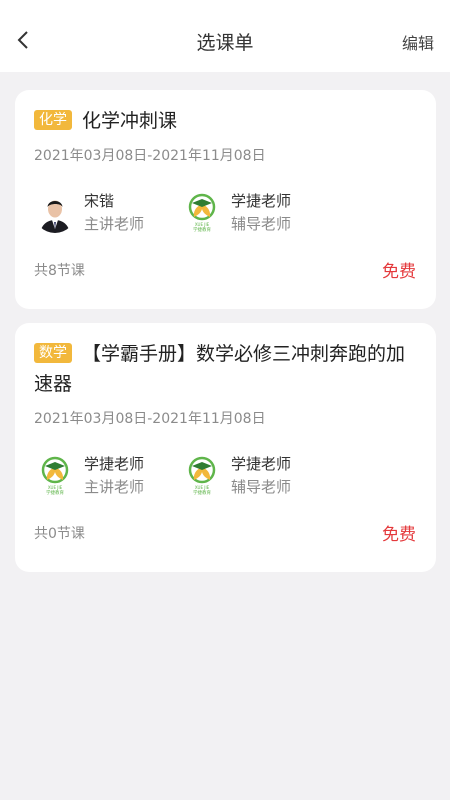 The height and width of the screenshot is (800, 450). Describe the element at coordinates (220, 369) in the screenshot. I see `course-title-text: 【学霸手册】数学必修三冲刺奔跑的加速器` at that location.